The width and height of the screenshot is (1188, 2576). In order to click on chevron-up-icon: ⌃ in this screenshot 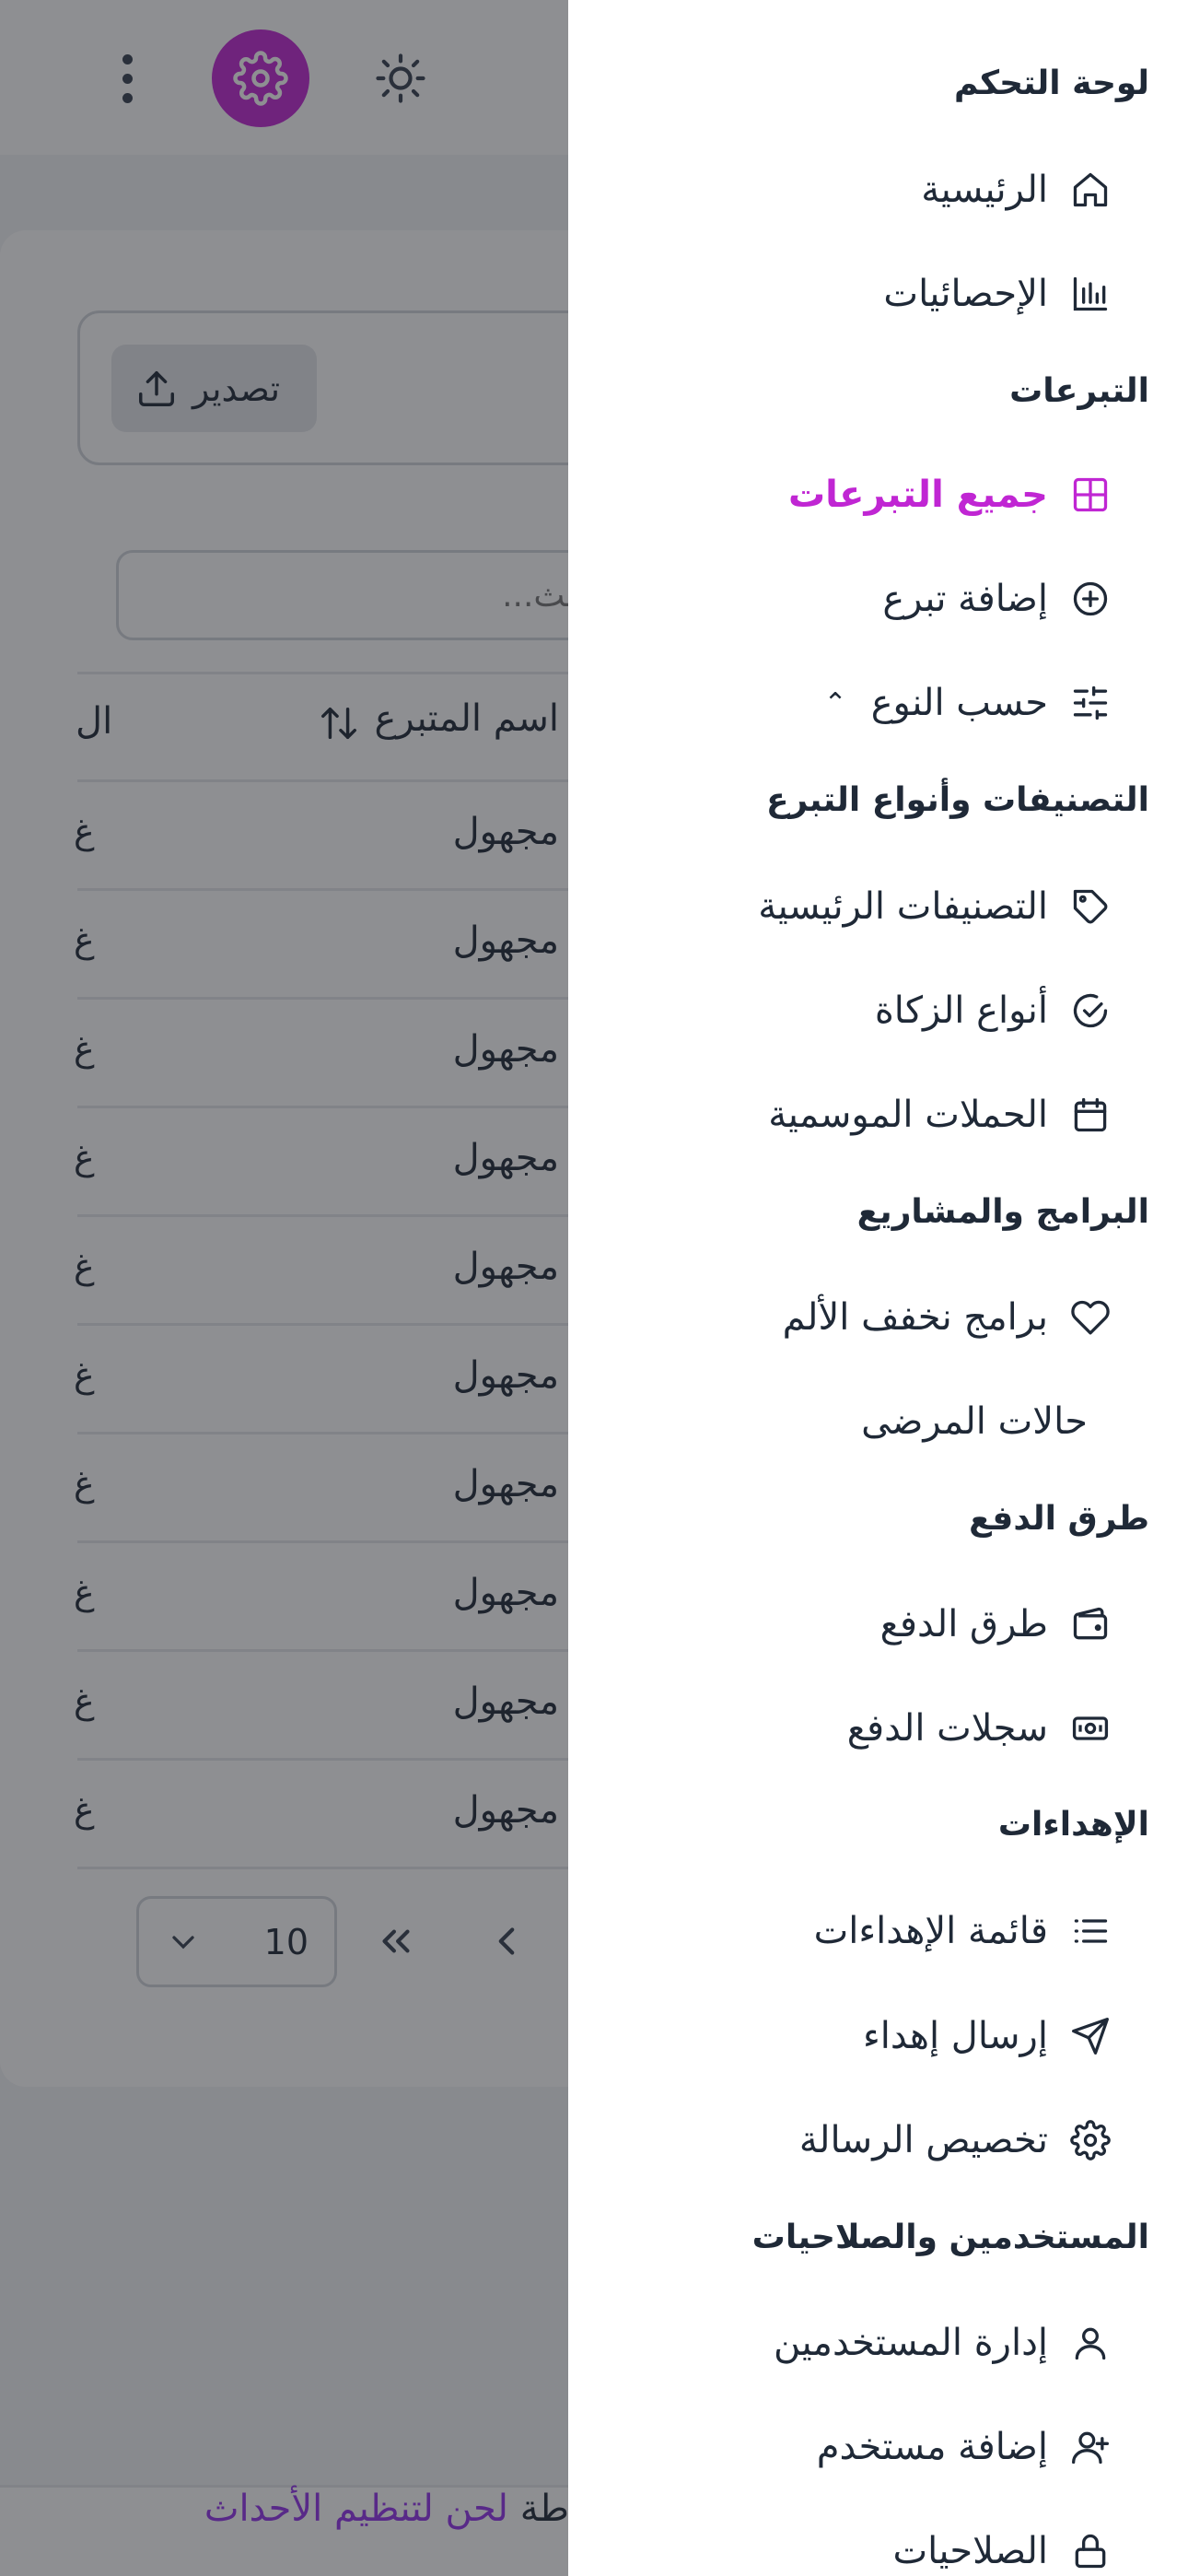, I will do `click(835, 703)`.